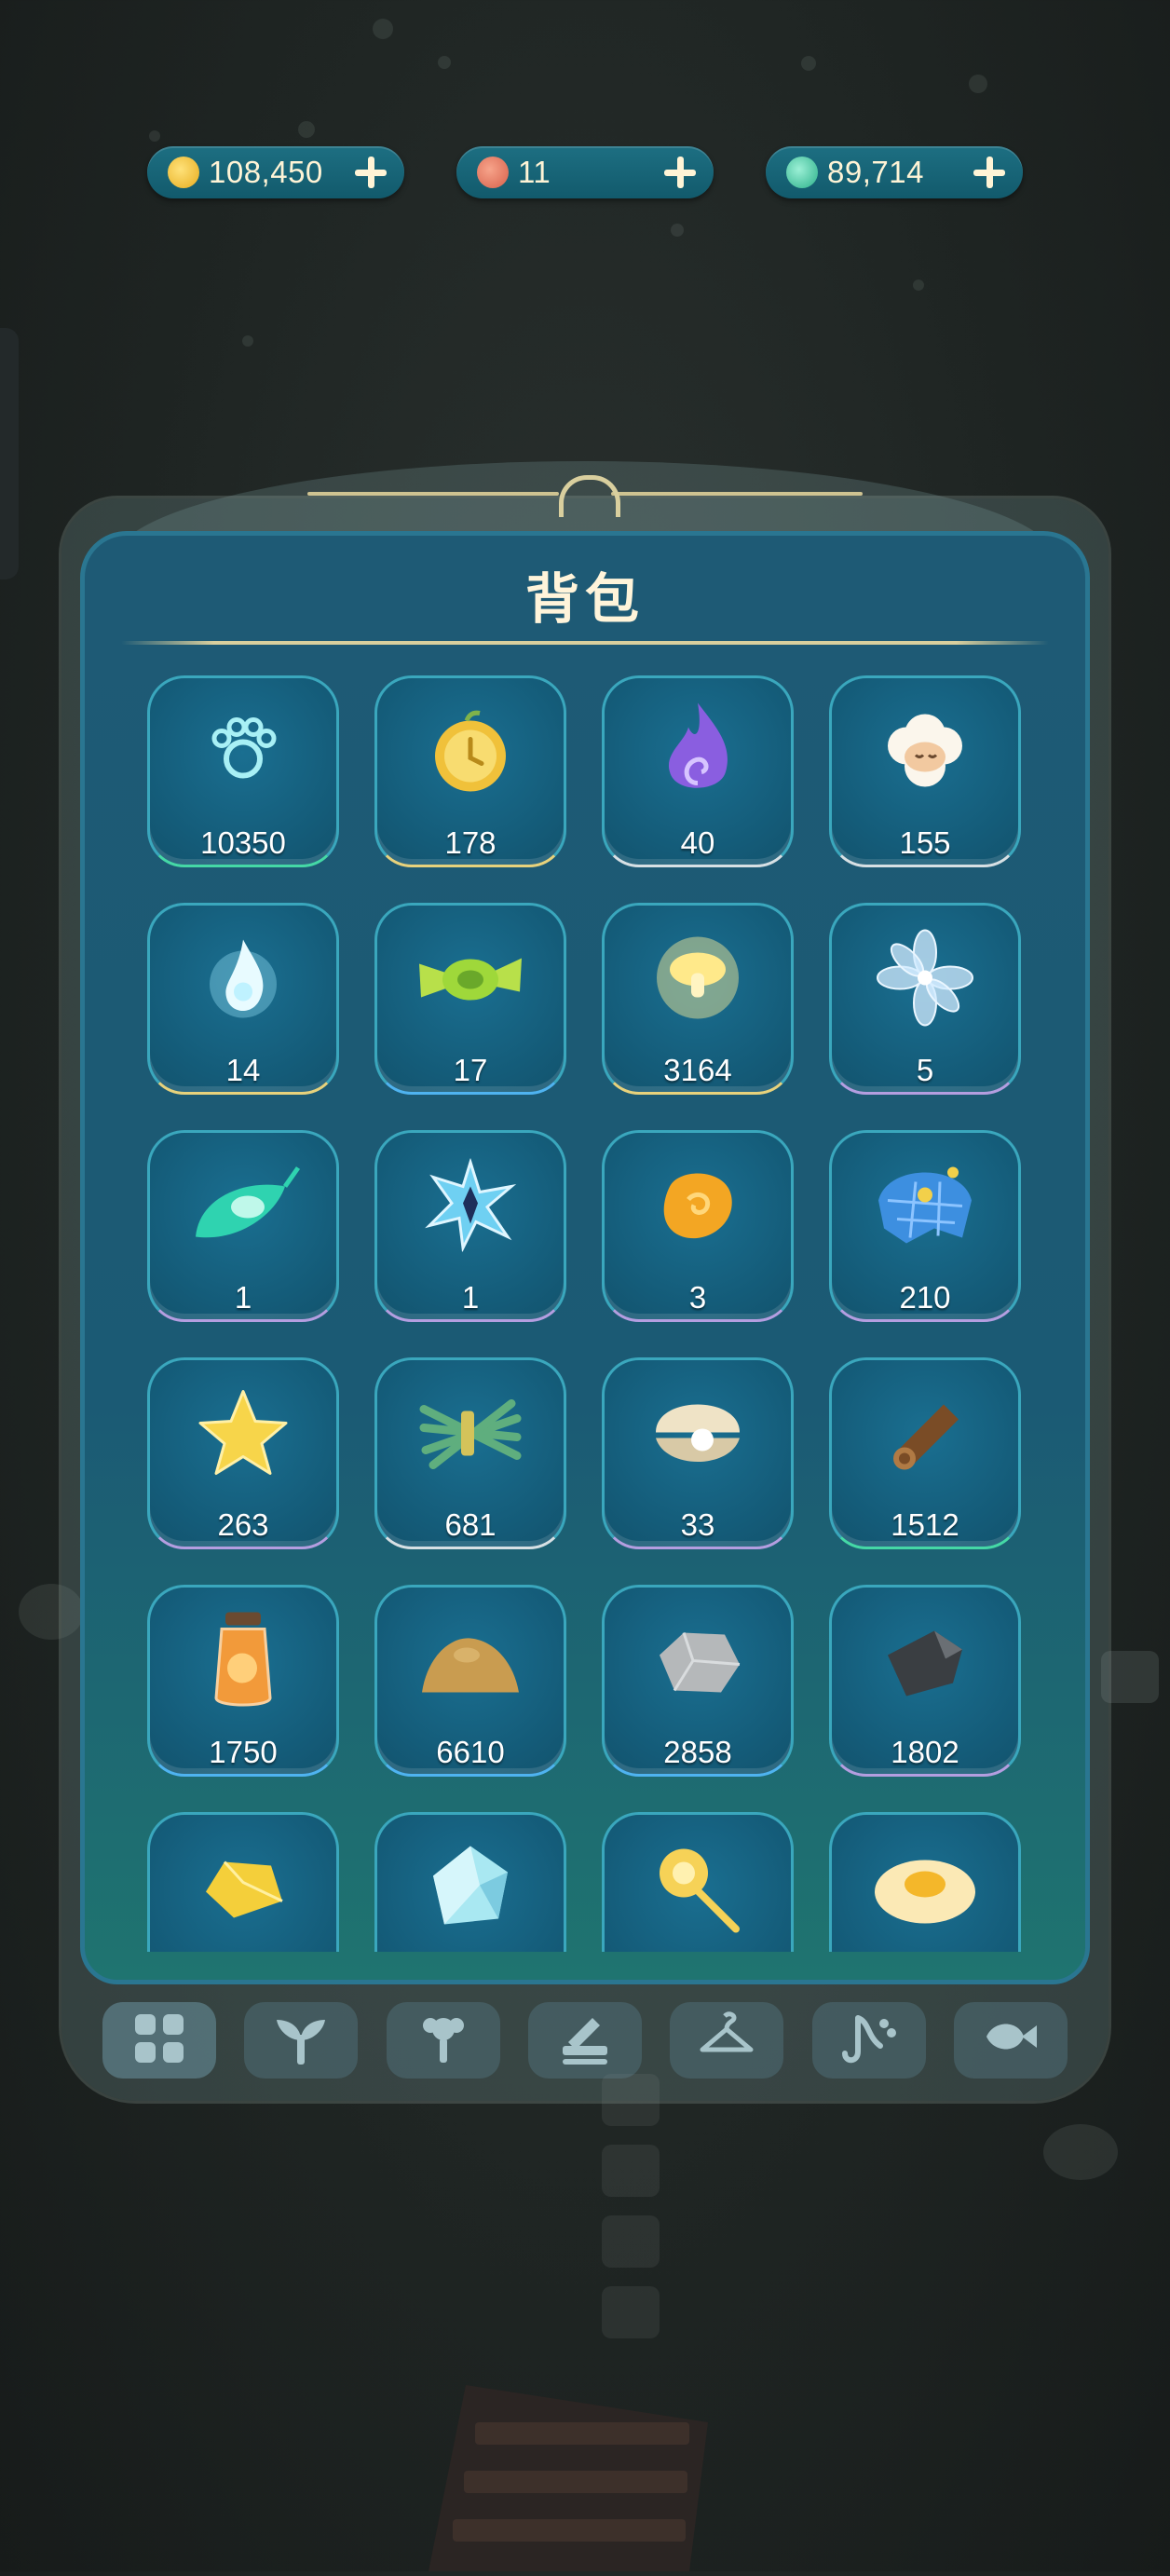  I want to click on inventory-slot: 681, so click(470, 1453).